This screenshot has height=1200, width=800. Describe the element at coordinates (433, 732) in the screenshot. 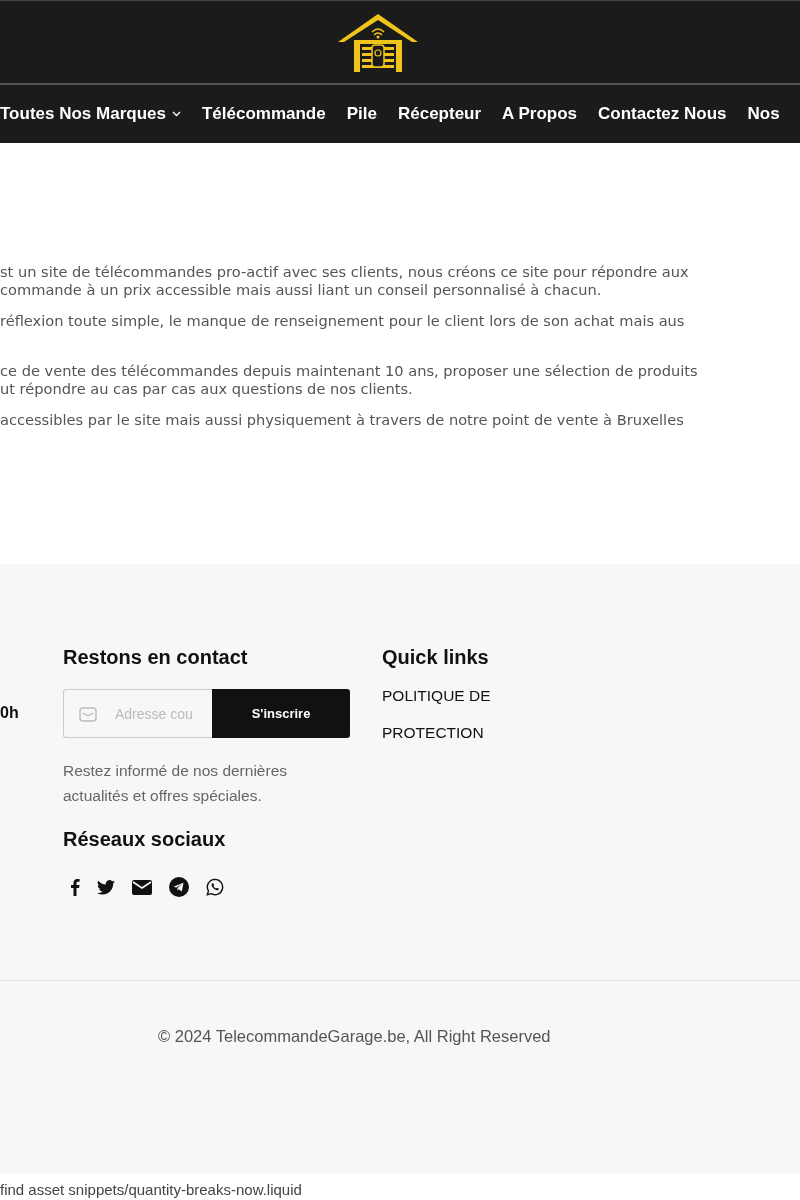

I see `quick-link: PROTECTION` at that location.